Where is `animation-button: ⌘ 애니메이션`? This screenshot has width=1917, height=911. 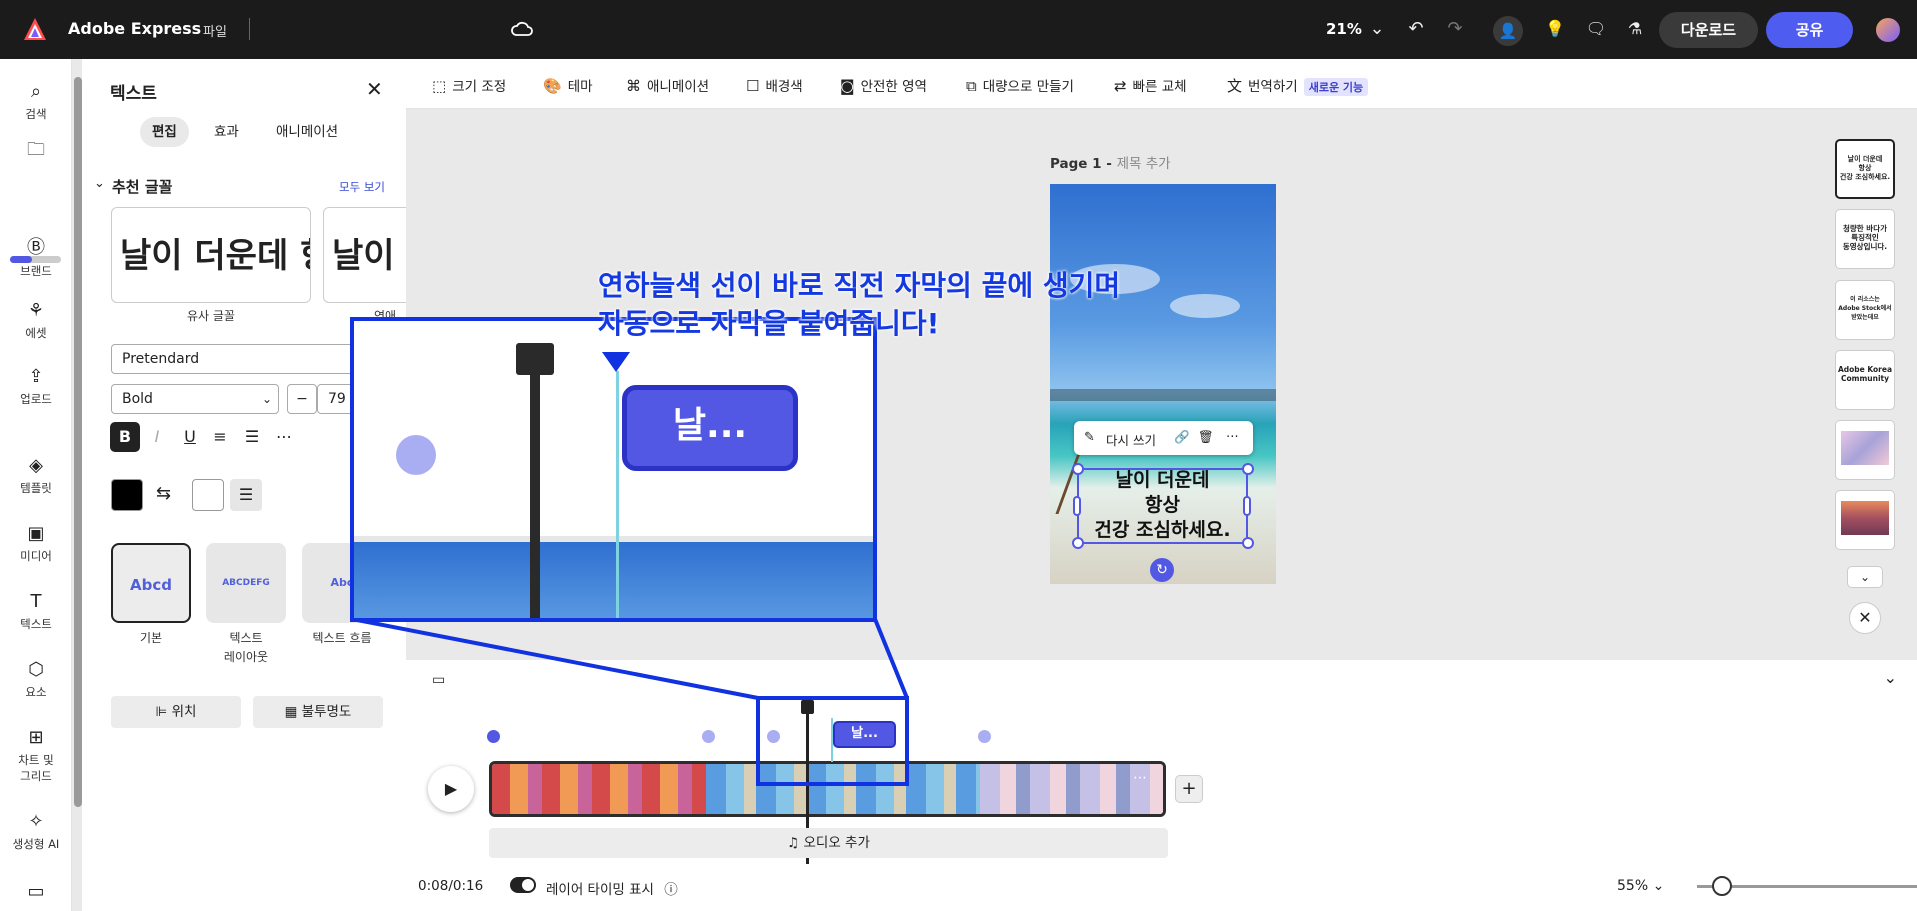 animation-button: ⌘ 애니메이션 is located at coordinates (667, 85).